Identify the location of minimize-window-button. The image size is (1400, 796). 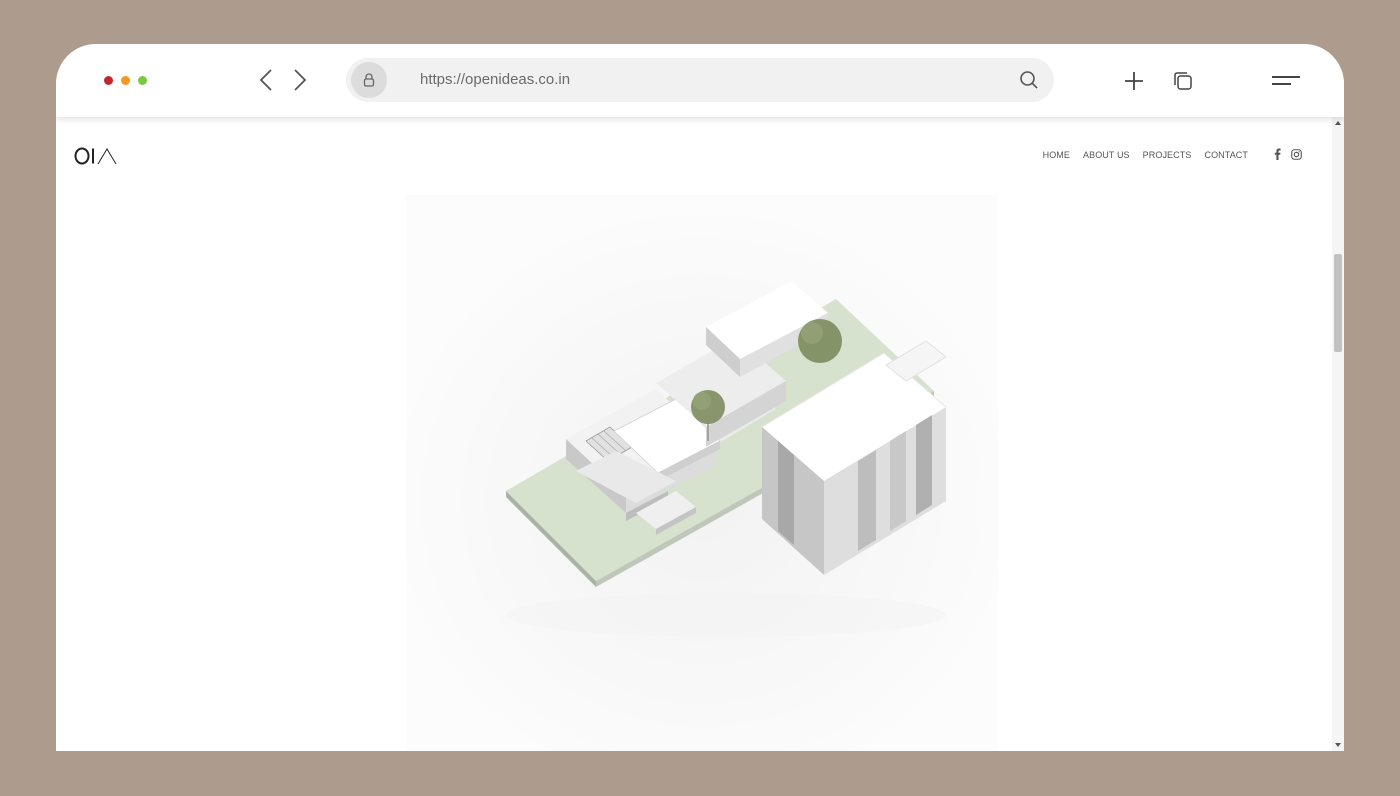
(125, 80).